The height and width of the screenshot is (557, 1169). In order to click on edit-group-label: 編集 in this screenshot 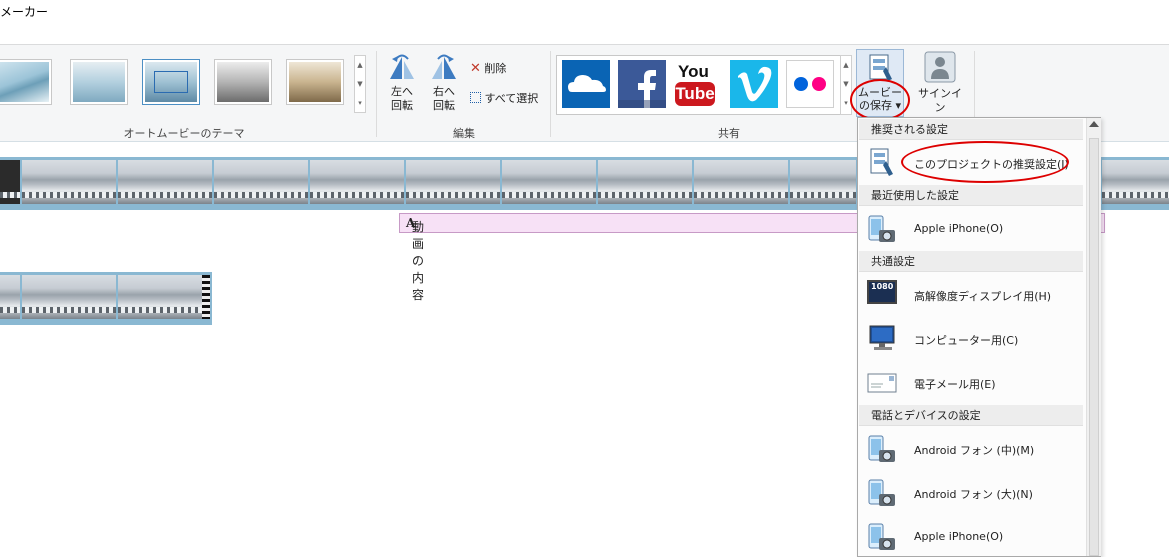, I will do `click(464, 133)`.